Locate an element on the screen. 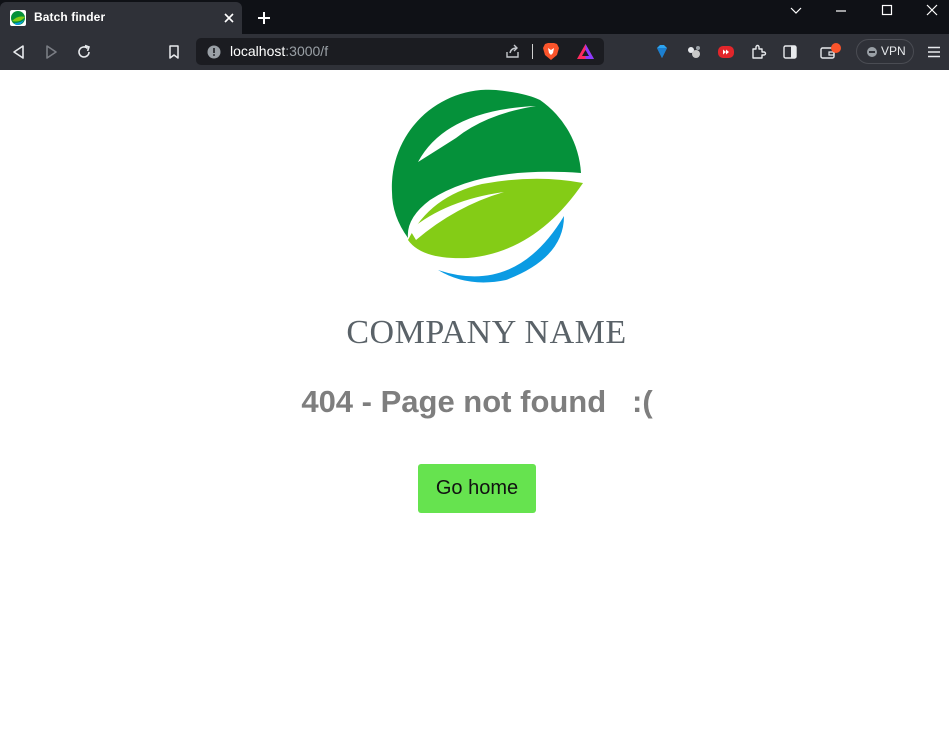  sidebar-icon is located at coordinates (790, 52).